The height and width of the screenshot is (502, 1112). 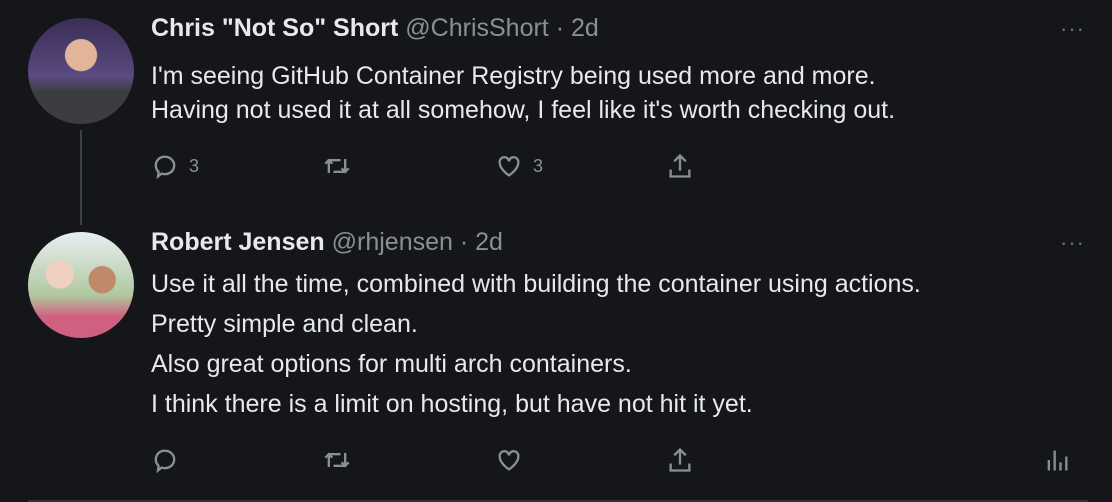 What do you see at coordinates (194, 165) in the screenshot?
I see `reply-count: 3` at bounding box center [194, 165].